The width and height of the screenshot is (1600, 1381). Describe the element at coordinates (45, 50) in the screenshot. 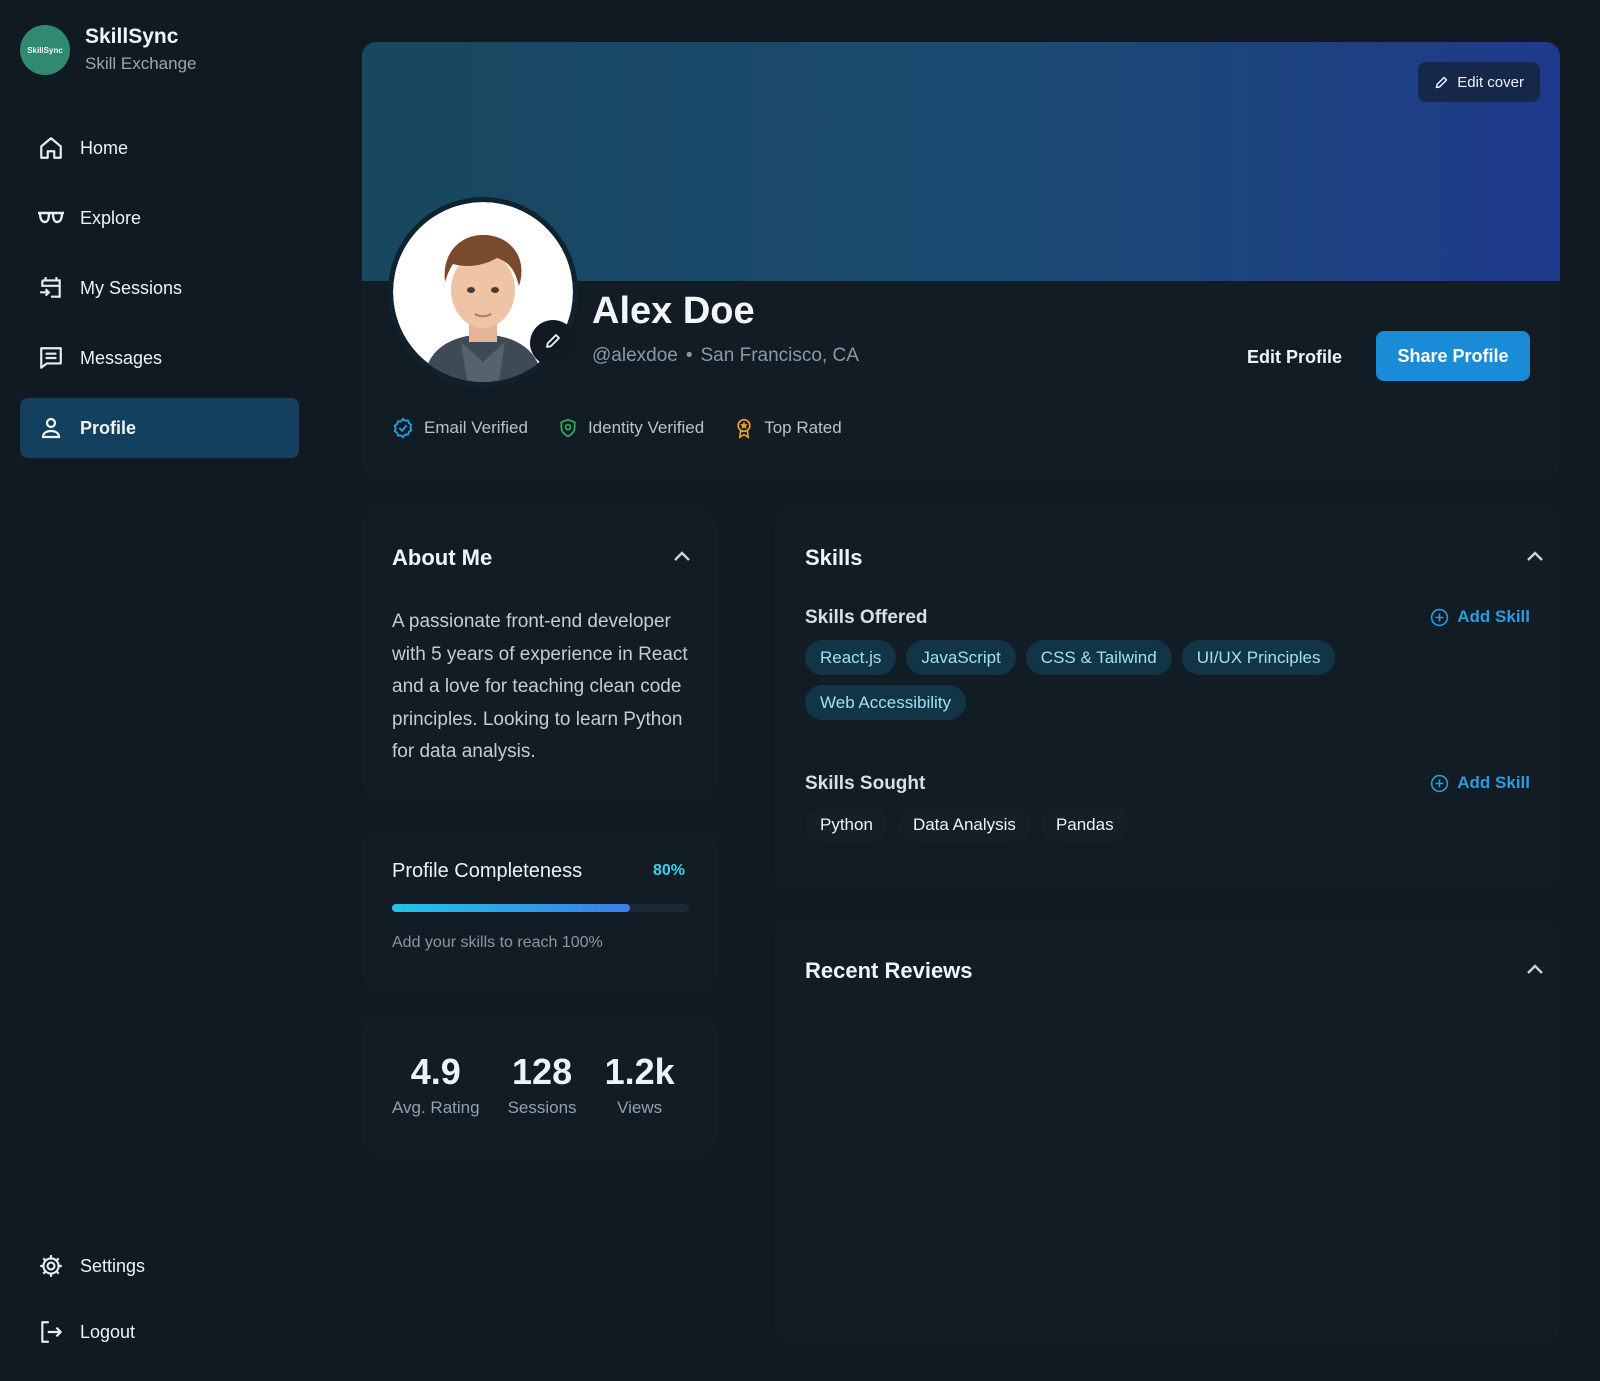

I see `brand-logo: SkillSync` at that location.